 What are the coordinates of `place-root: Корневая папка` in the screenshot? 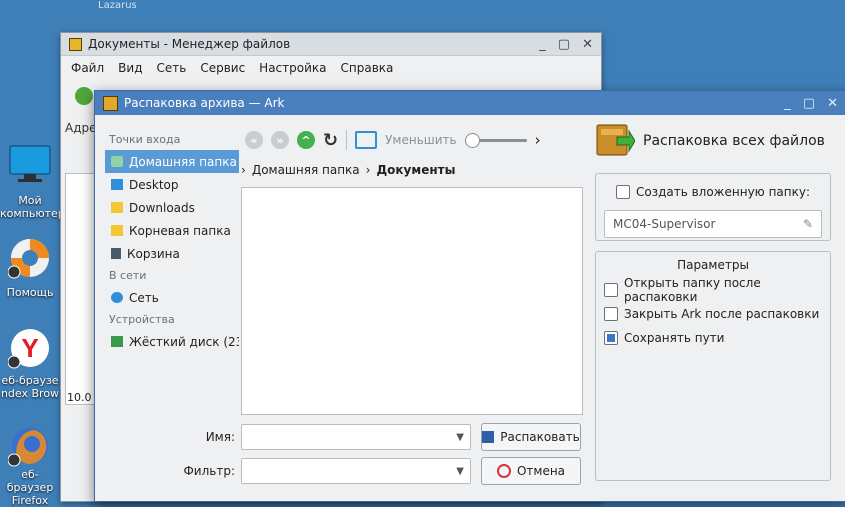 It's located at (172, 230).